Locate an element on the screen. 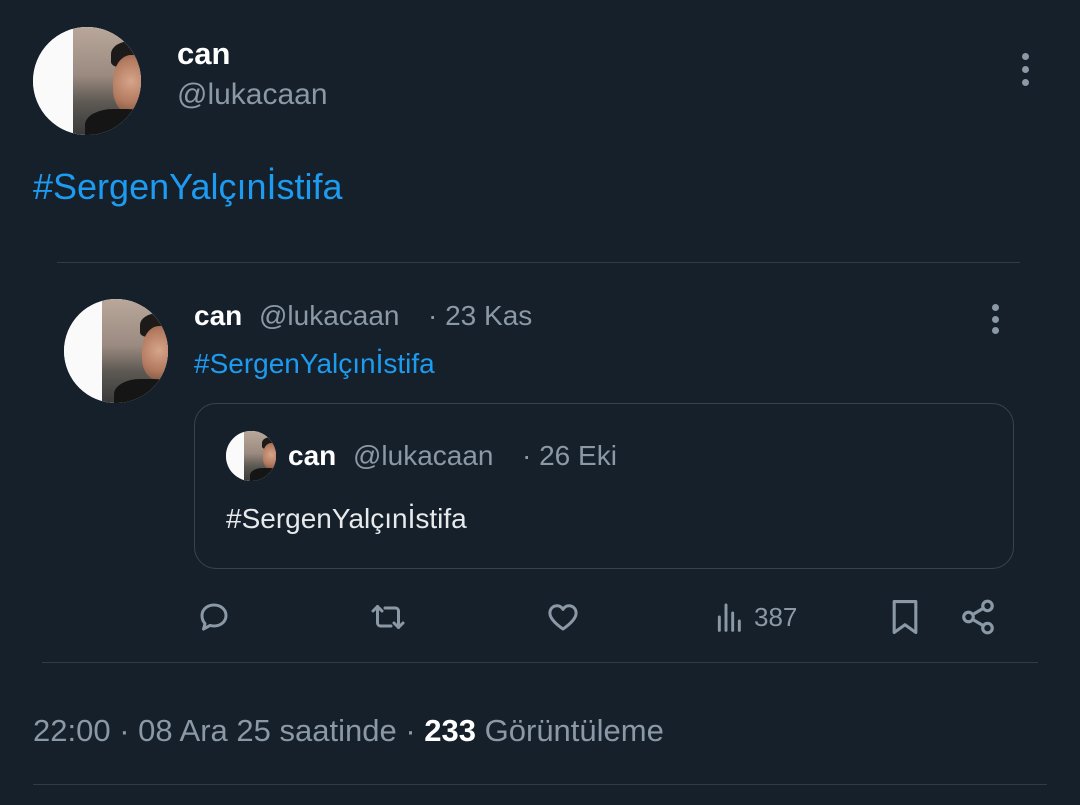  views-total: 233 is located at coordinates (450, 730).